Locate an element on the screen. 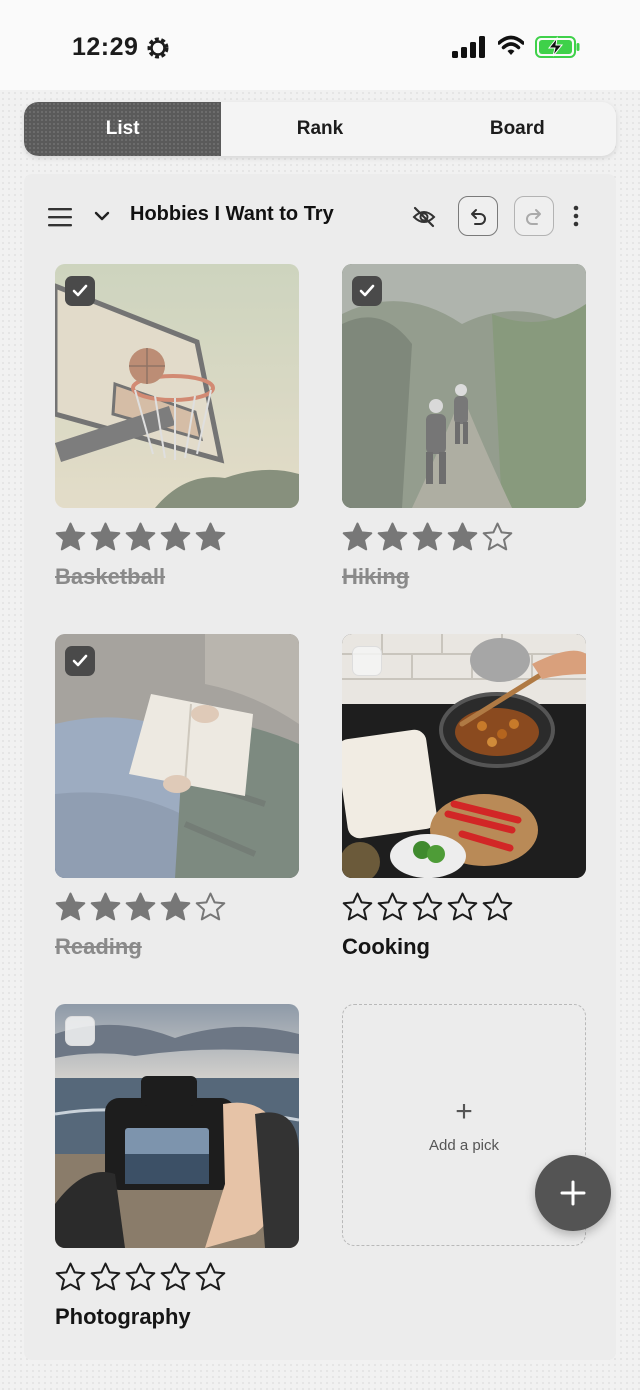 The height and width of the screenshot is (1390, 640). more-icon is located at coordinates (576, 216).